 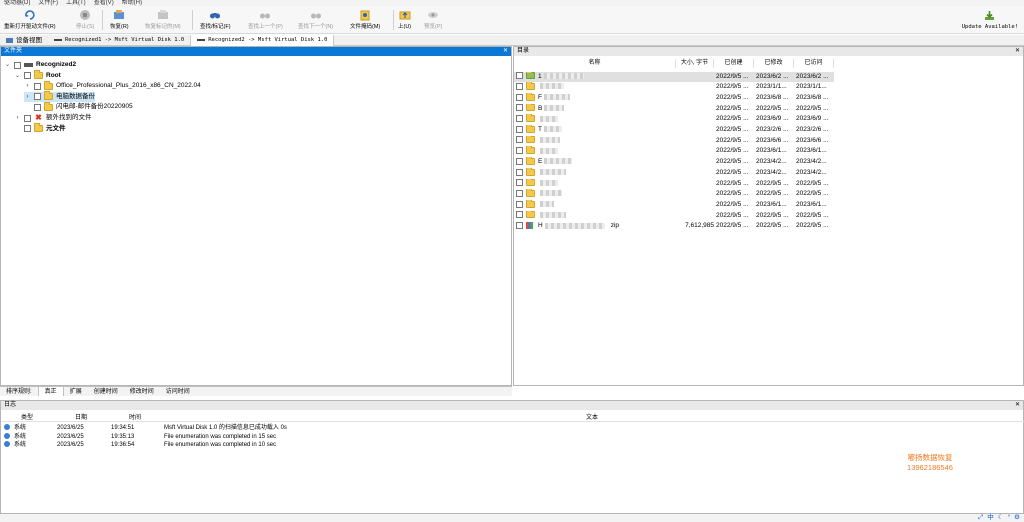 What do you see at coordinates (595, 63) in the screenshot?
I see `column-name: 名称` at bounding box center [595, 63].